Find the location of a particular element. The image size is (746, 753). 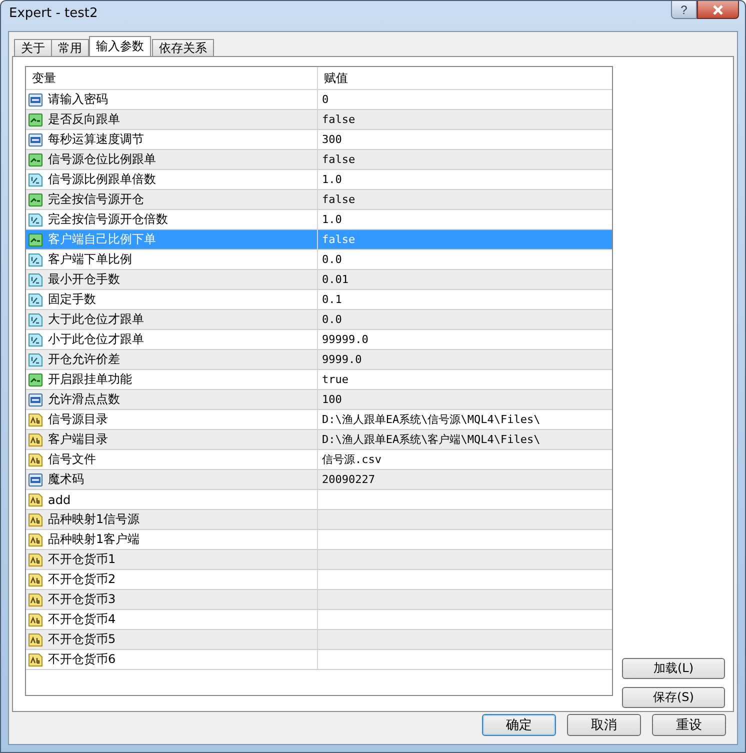

variable-name: add is located at coordinates (59, 499).